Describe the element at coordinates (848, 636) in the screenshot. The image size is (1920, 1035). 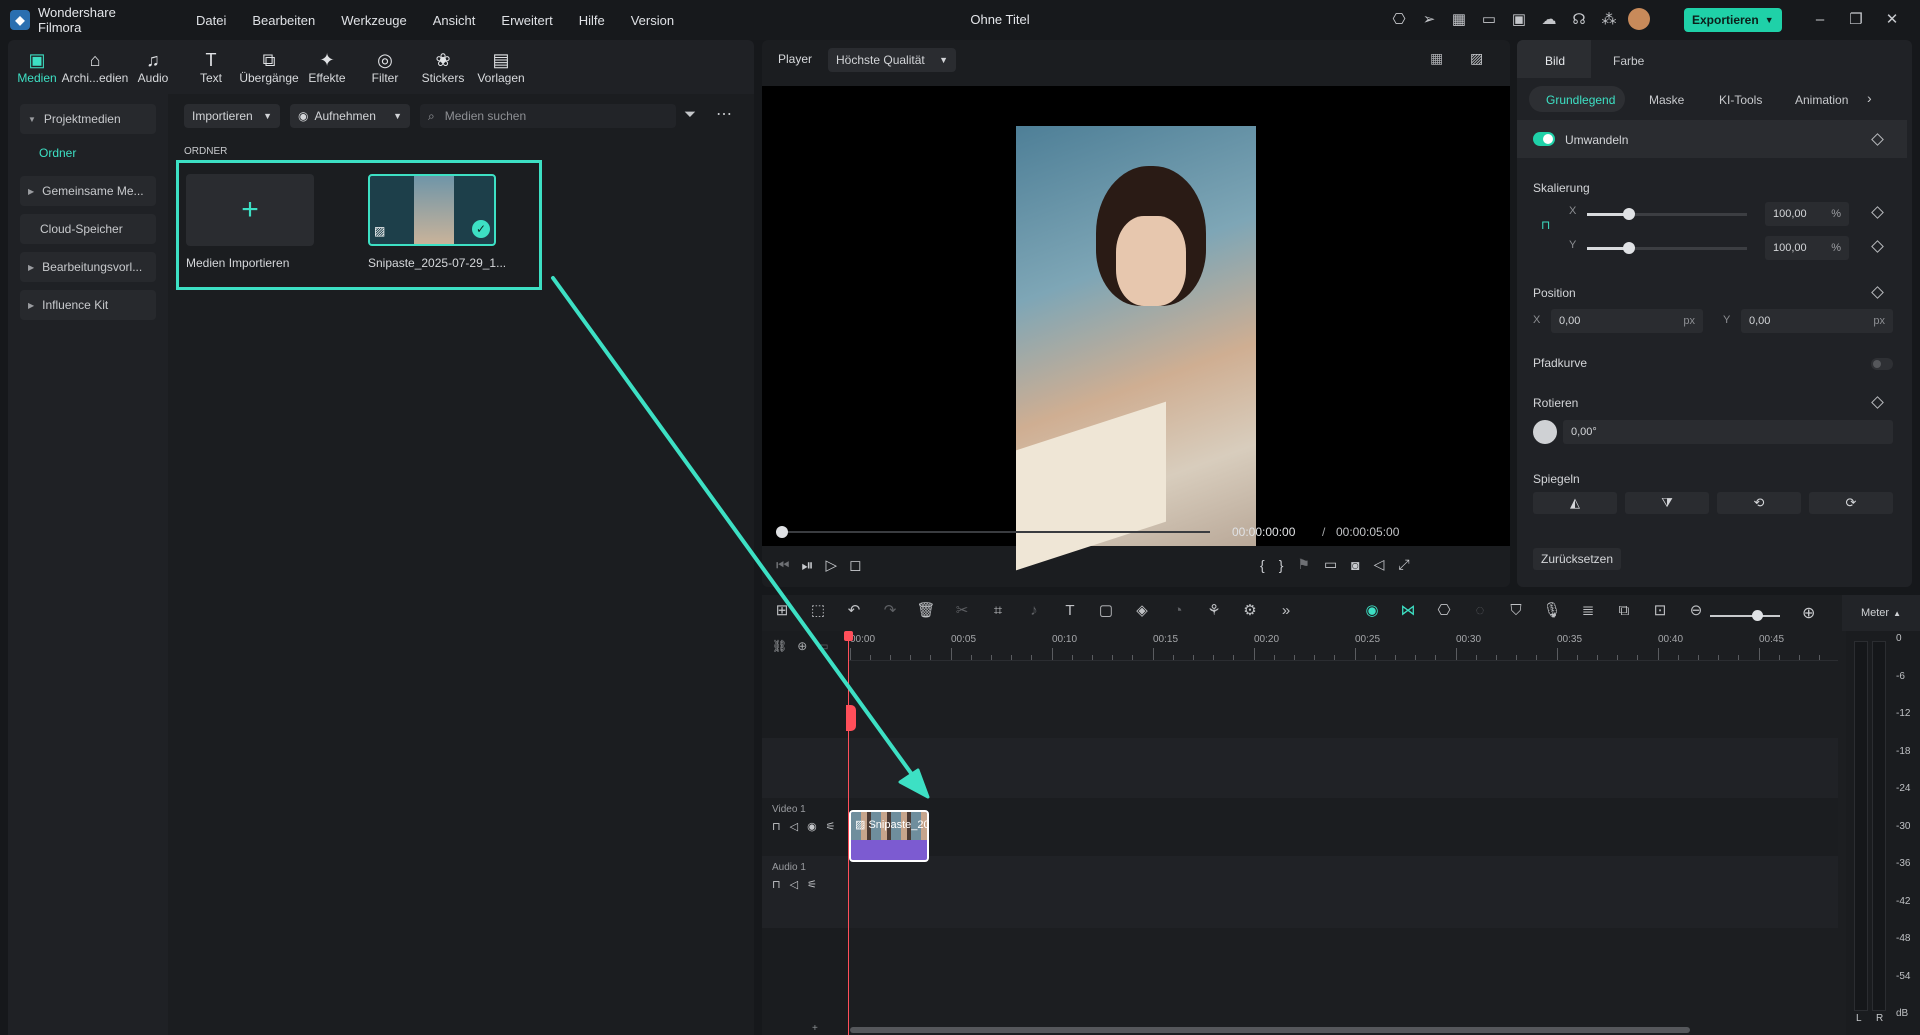
I see `playhead-handle` at that location.